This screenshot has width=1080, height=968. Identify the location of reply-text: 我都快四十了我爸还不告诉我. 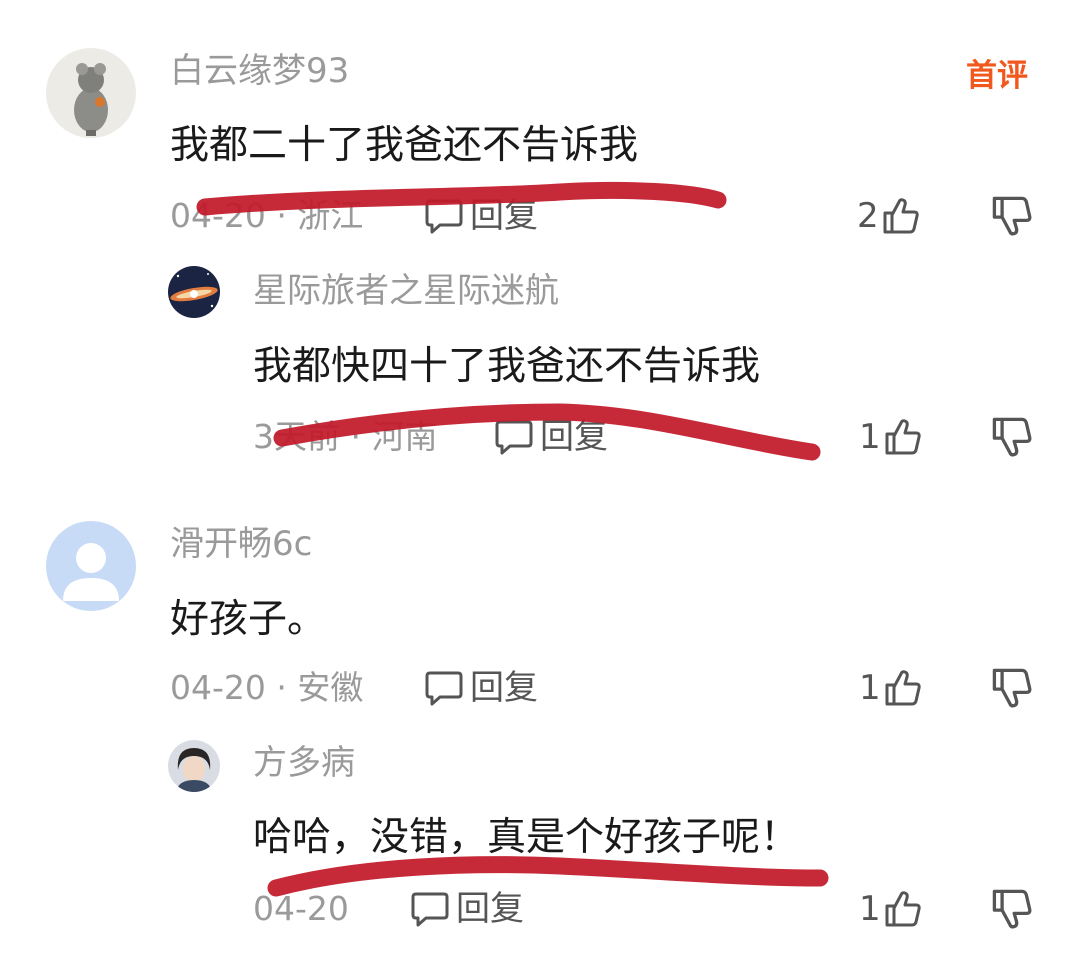
(507, 366).